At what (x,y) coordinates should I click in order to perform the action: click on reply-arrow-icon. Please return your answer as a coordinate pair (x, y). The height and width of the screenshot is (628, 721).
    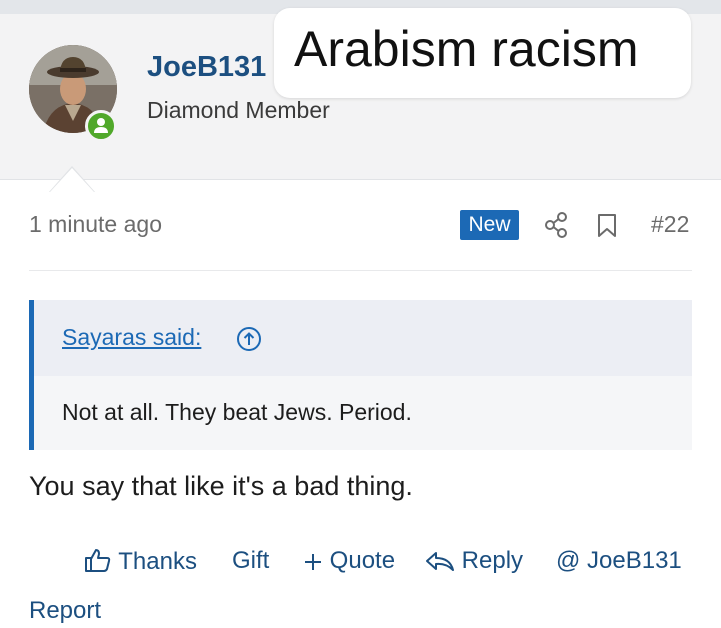
    Looking at the image, I should click on (440, 561).